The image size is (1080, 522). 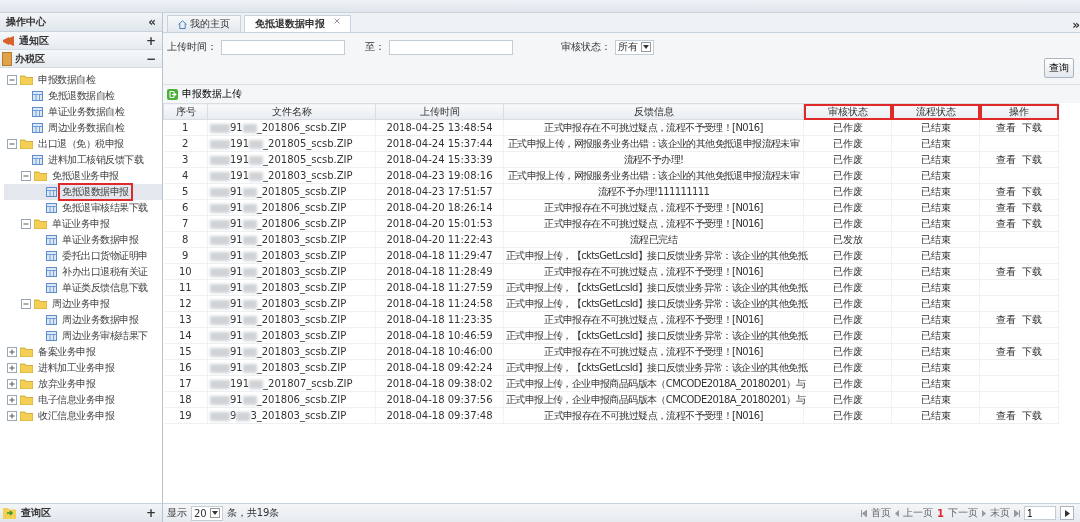 I want to click on tree-item: 周边业务审核结果下, so click(x=105, y=336).